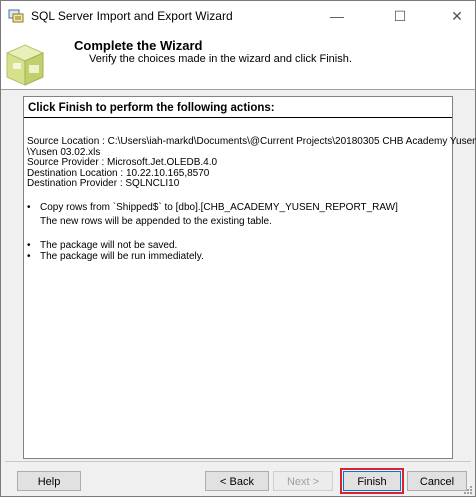 This screenshot has width=476, height=497. I want to click on next-button: Next >, so click(303, 481).